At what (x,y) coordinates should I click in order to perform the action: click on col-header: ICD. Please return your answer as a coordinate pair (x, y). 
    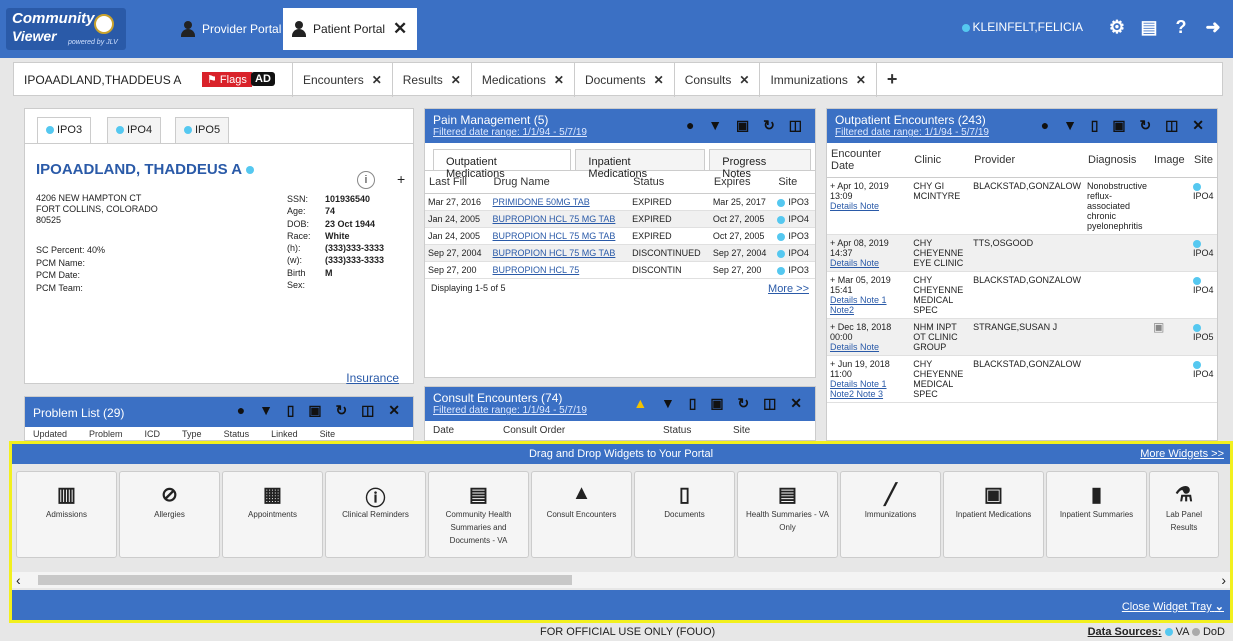
    Looking at the image, I should click on (153, 434).